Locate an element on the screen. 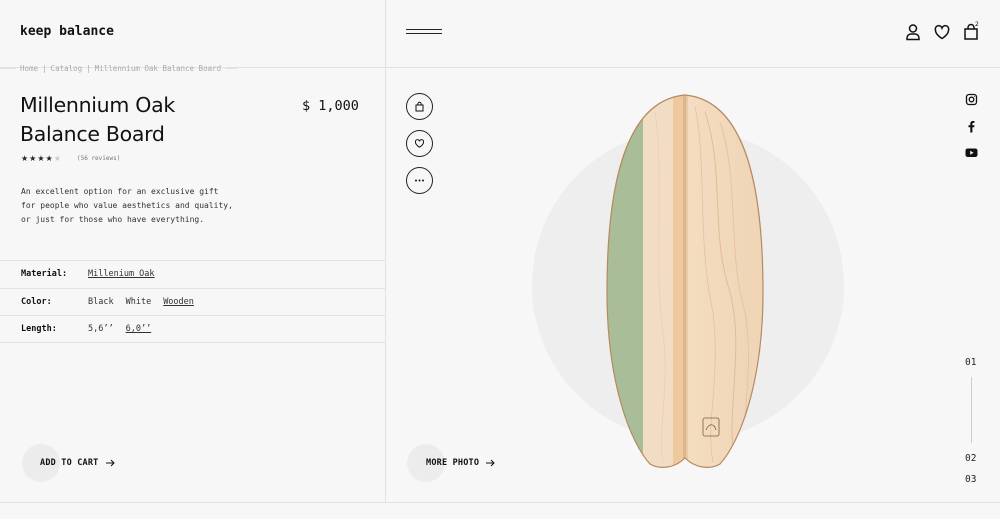 The width and height of the screenshot is (1000, 519). attribute-color: Color: Black White Wooden is located at coordinates (113, 302).